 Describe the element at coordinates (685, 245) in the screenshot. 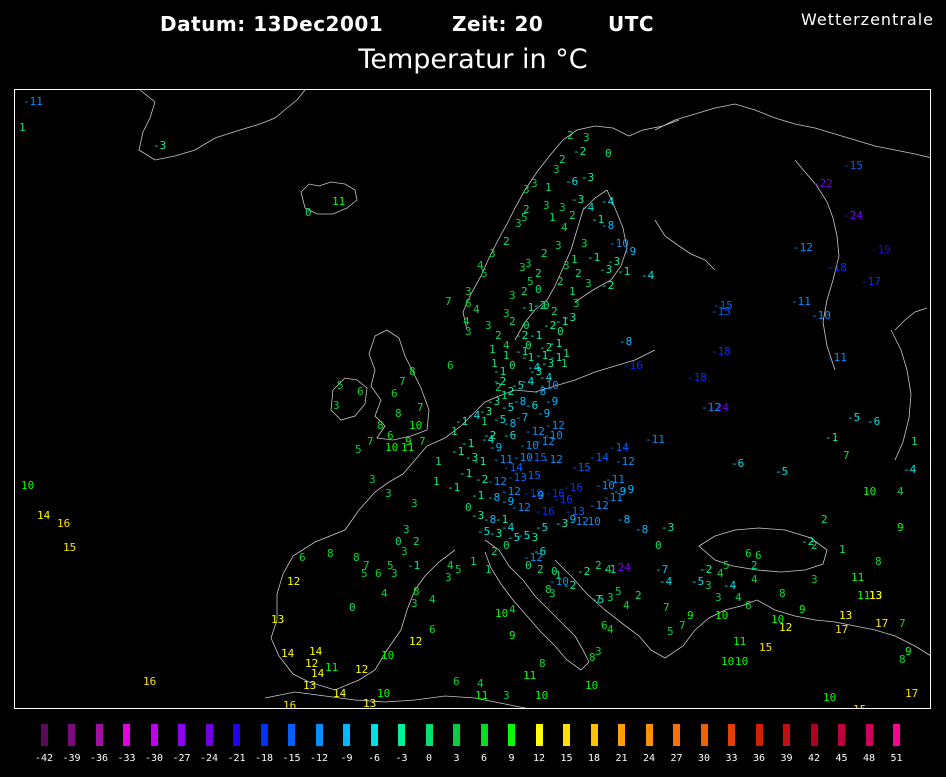

I see `coast-white-sea` at that location.